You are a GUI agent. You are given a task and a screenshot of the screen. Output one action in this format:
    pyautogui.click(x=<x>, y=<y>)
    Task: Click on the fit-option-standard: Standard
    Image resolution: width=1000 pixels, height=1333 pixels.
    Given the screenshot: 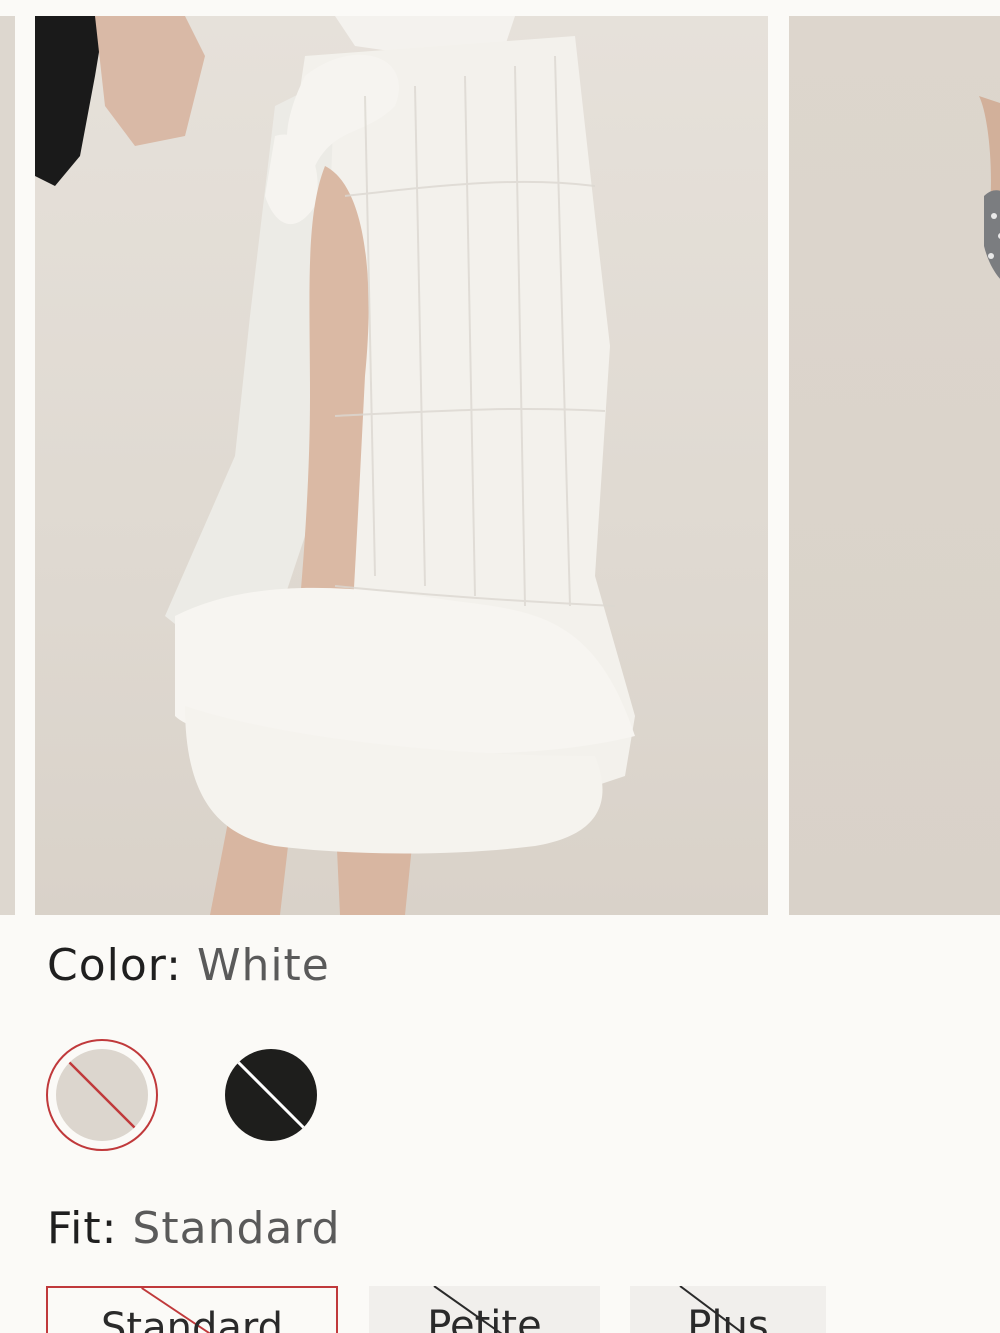 What is the action you would take?
    pyautogui.click(x=192, y=1309)
    